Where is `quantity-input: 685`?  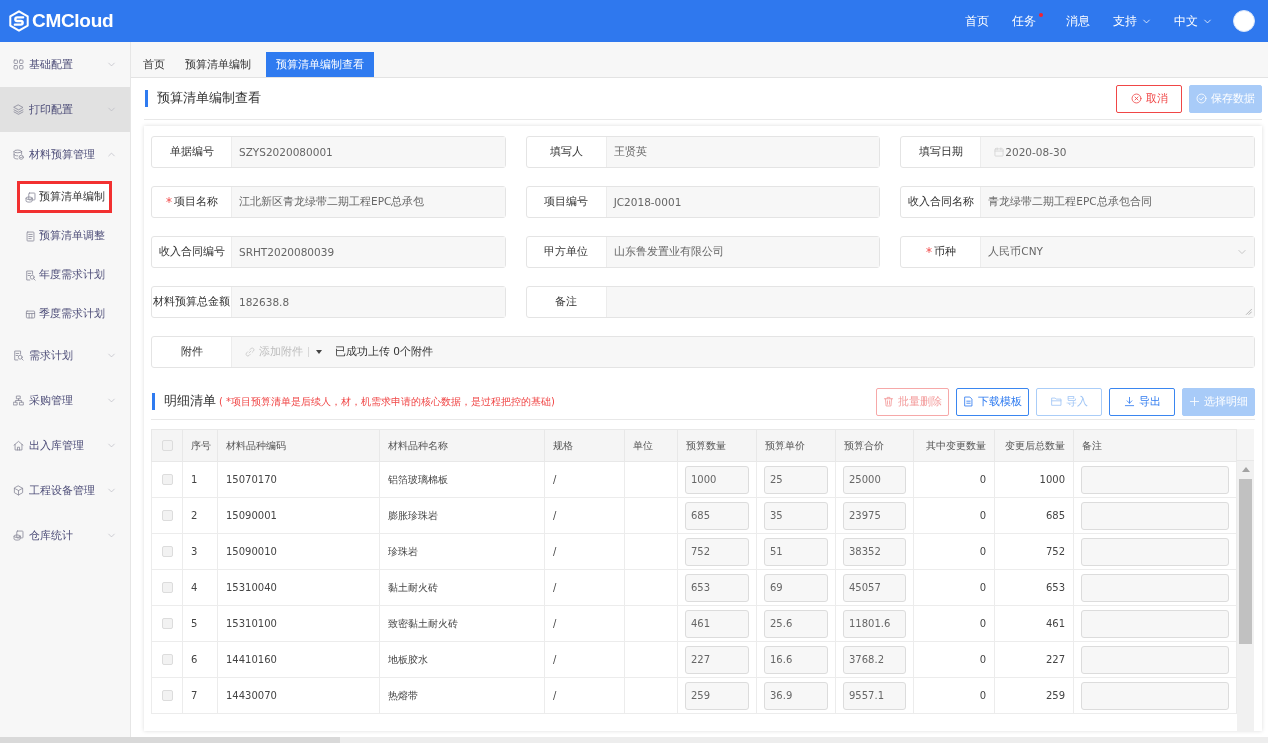 quantity-input: 685 is located at coordinates (717, 515).